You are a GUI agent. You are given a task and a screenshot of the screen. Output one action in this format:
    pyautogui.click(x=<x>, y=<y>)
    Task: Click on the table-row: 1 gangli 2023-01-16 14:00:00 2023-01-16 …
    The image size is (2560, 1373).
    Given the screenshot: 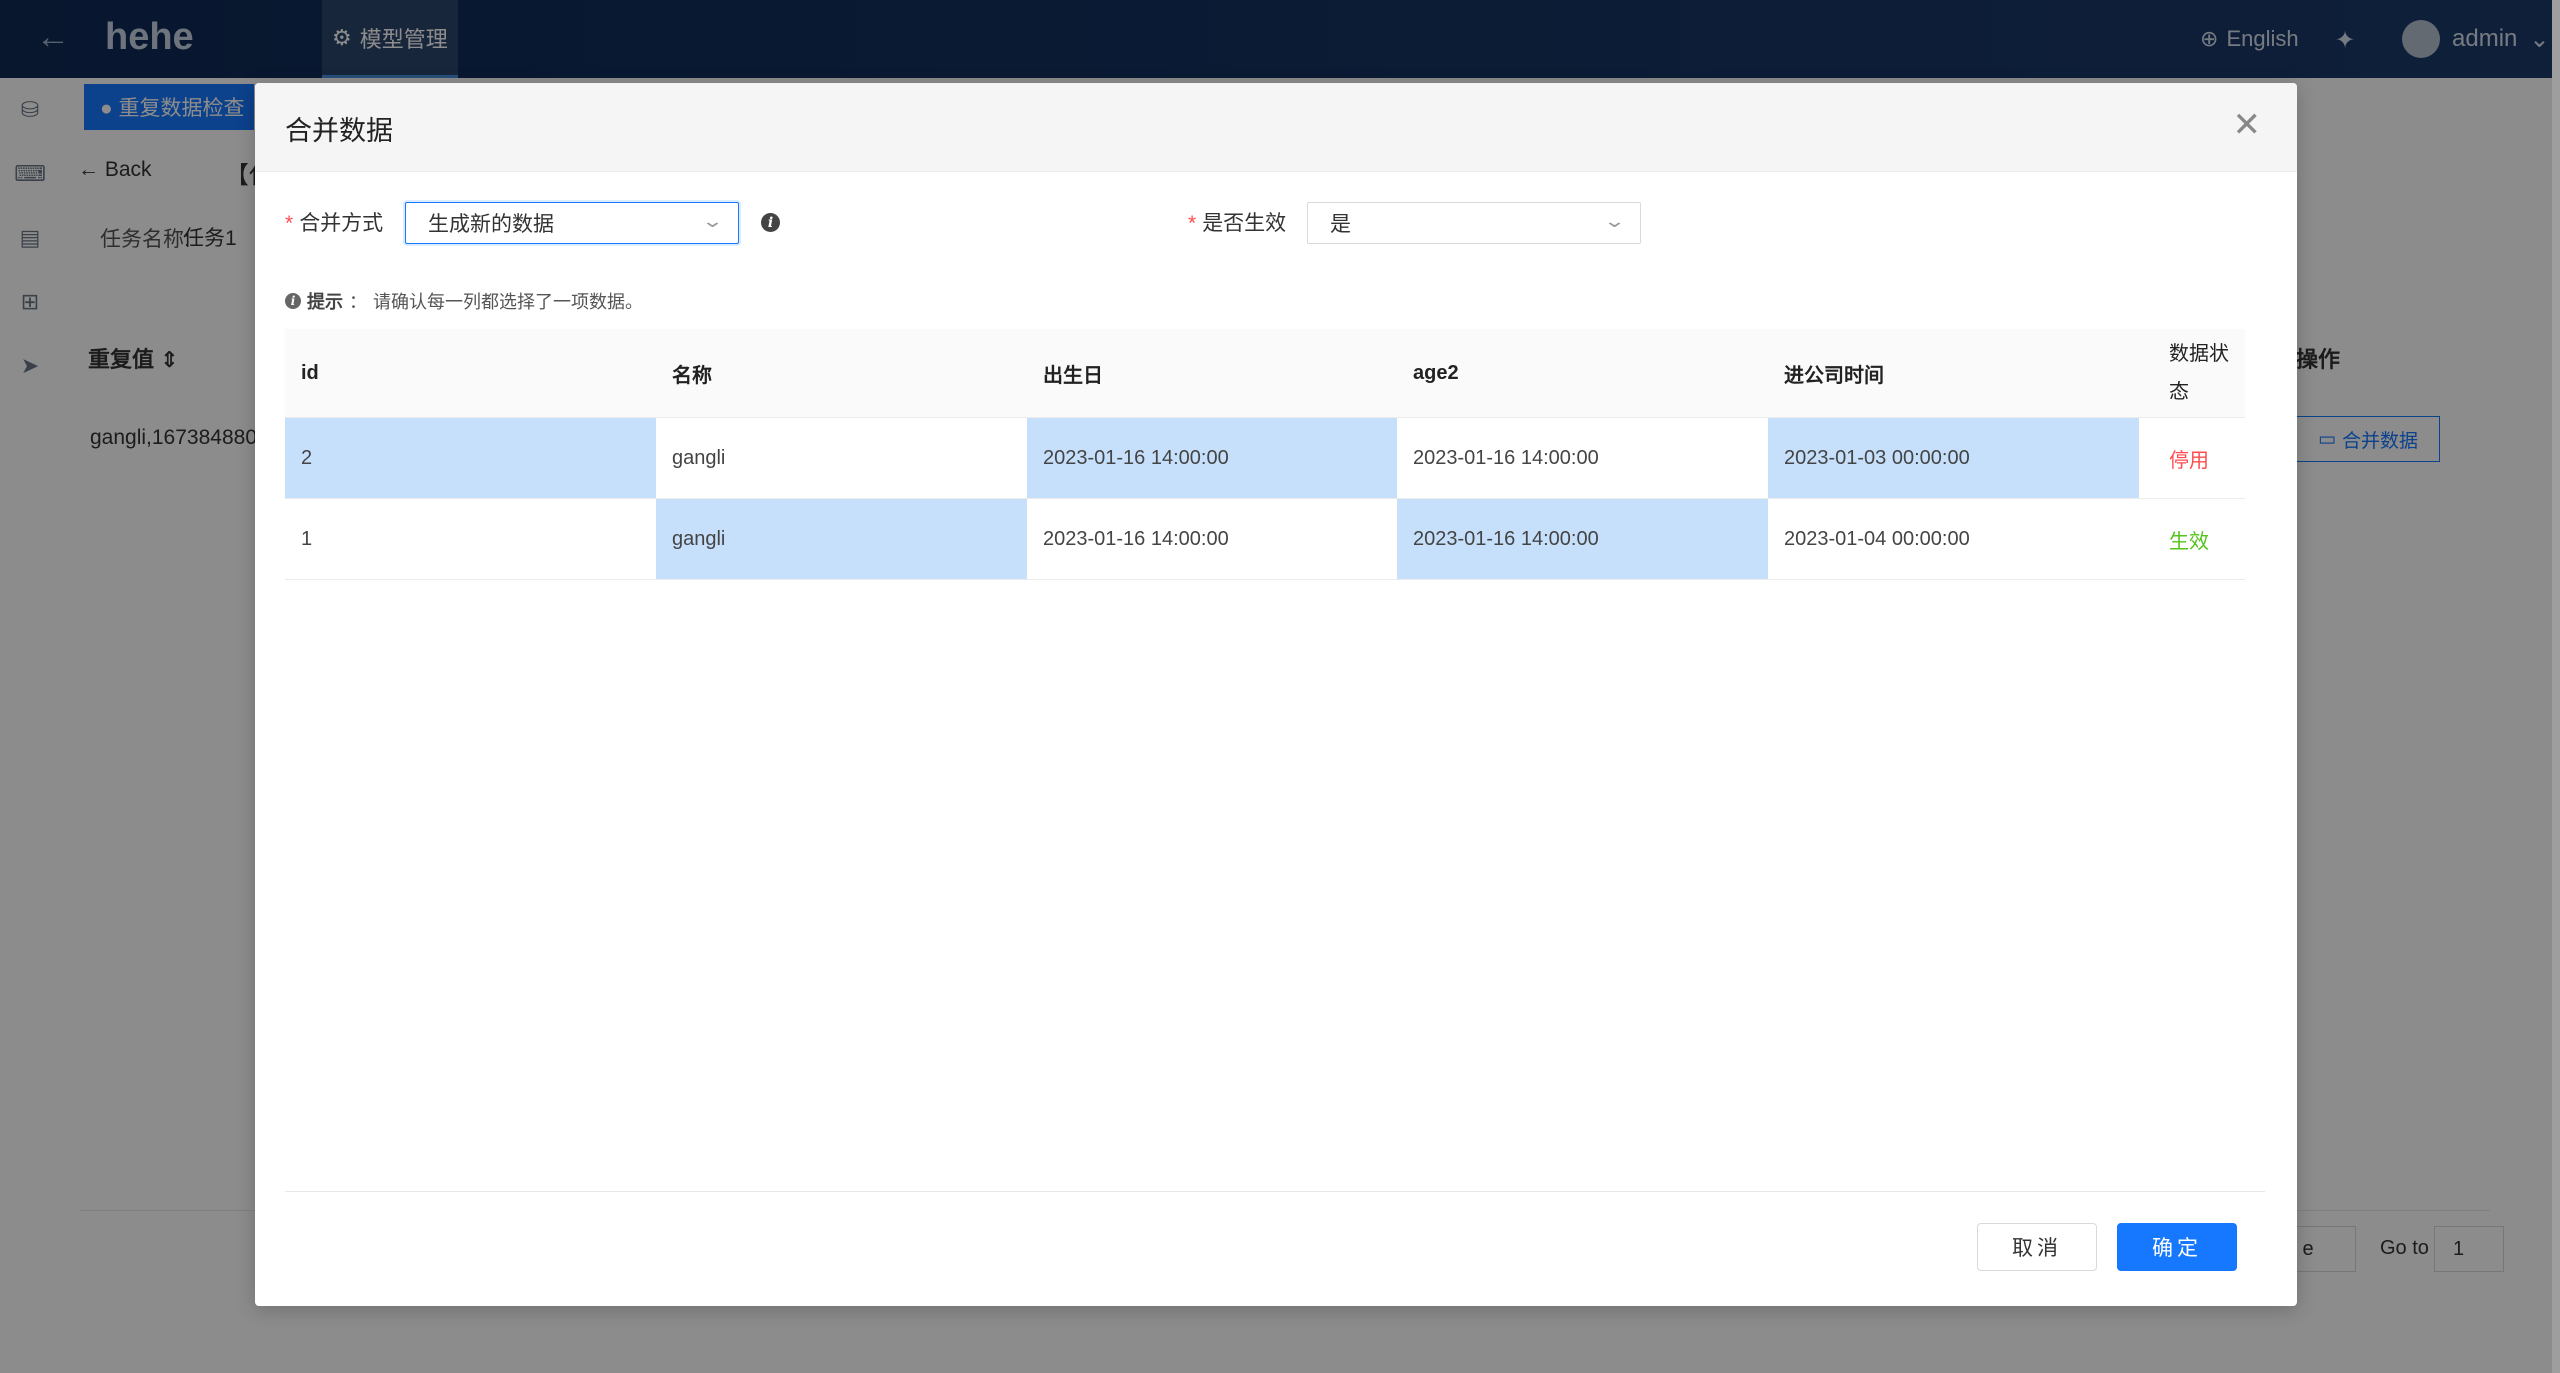 What is the action you would take?
    pyautogui.click(x=1265, y=539)
    